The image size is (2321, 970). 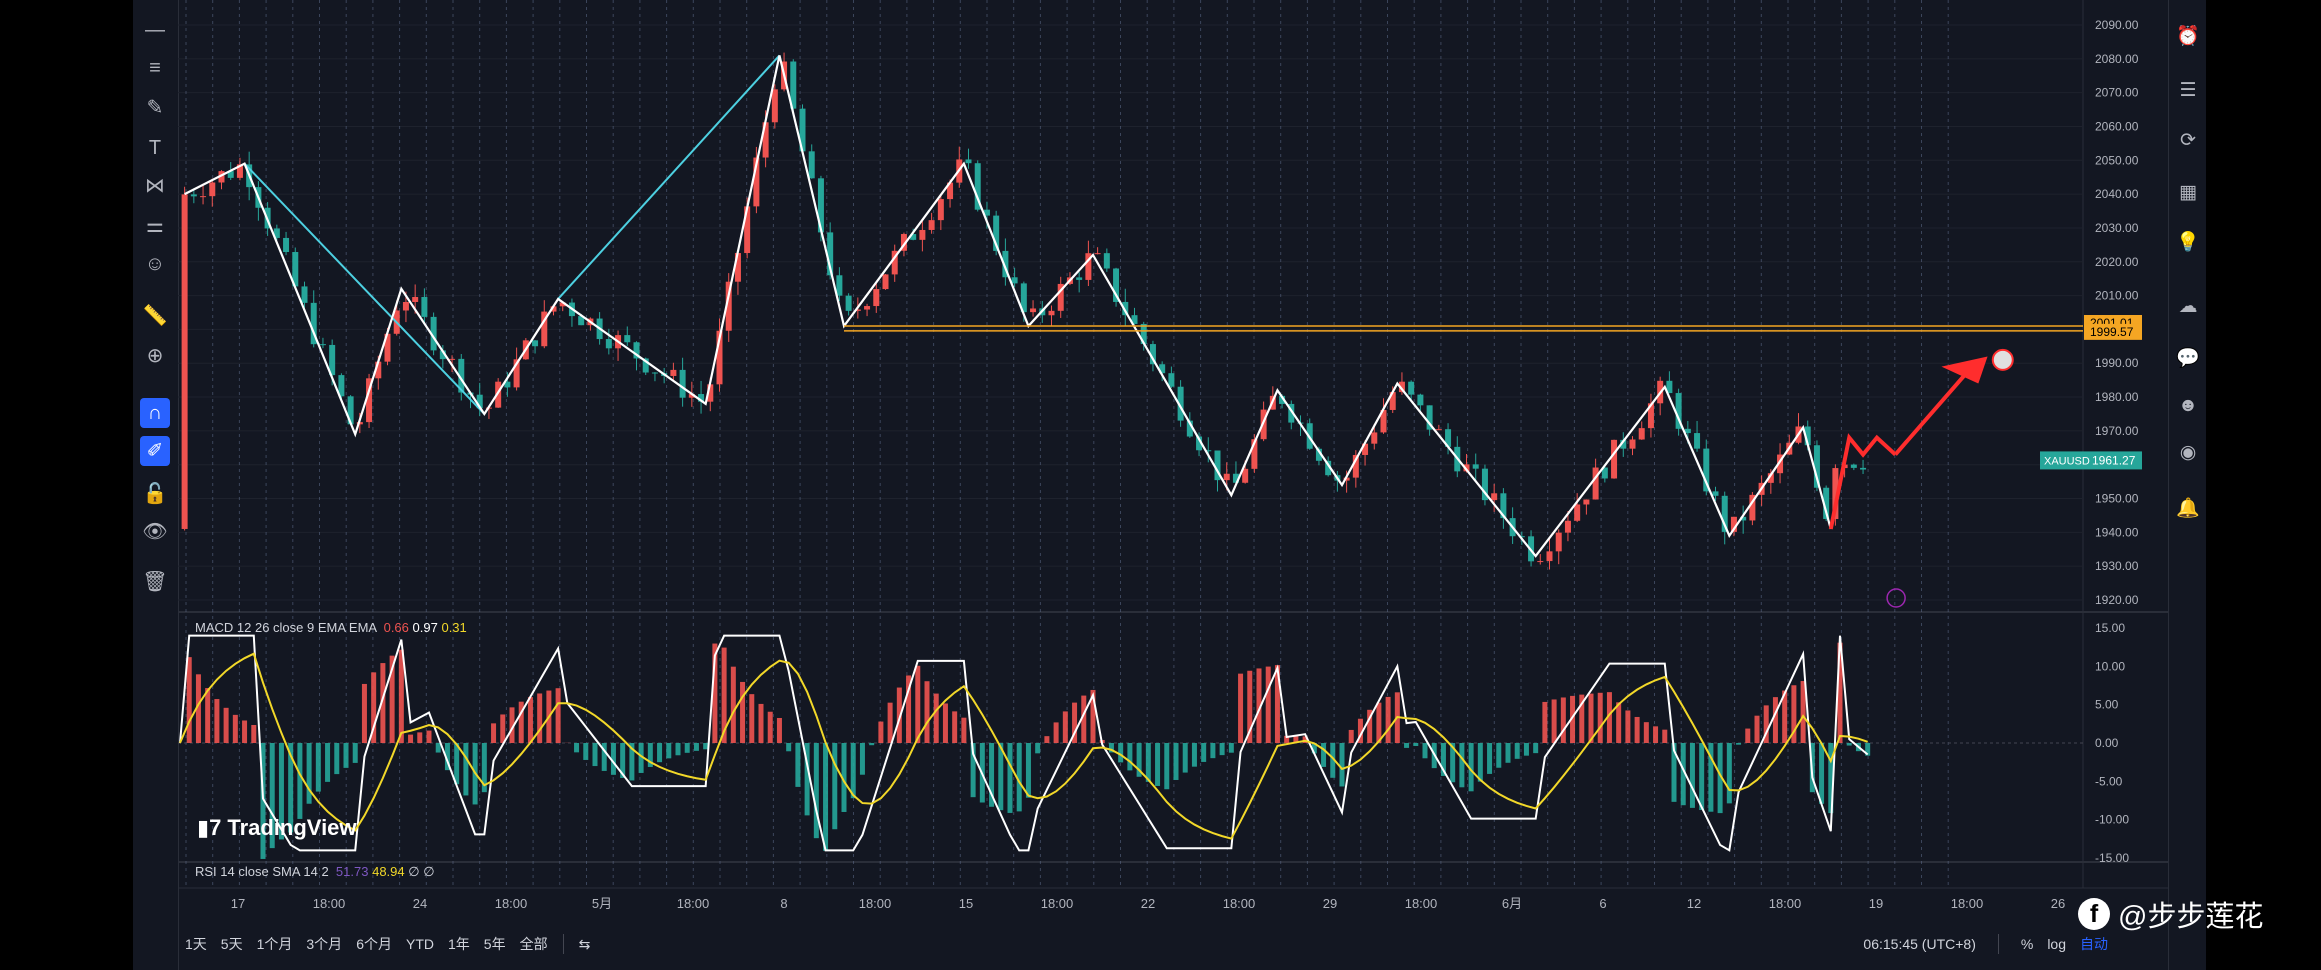 What do you see at coordinates (155, 532) in the screenshot?
I see `visibility-icon: 👁` at bounding box center [155, 532].